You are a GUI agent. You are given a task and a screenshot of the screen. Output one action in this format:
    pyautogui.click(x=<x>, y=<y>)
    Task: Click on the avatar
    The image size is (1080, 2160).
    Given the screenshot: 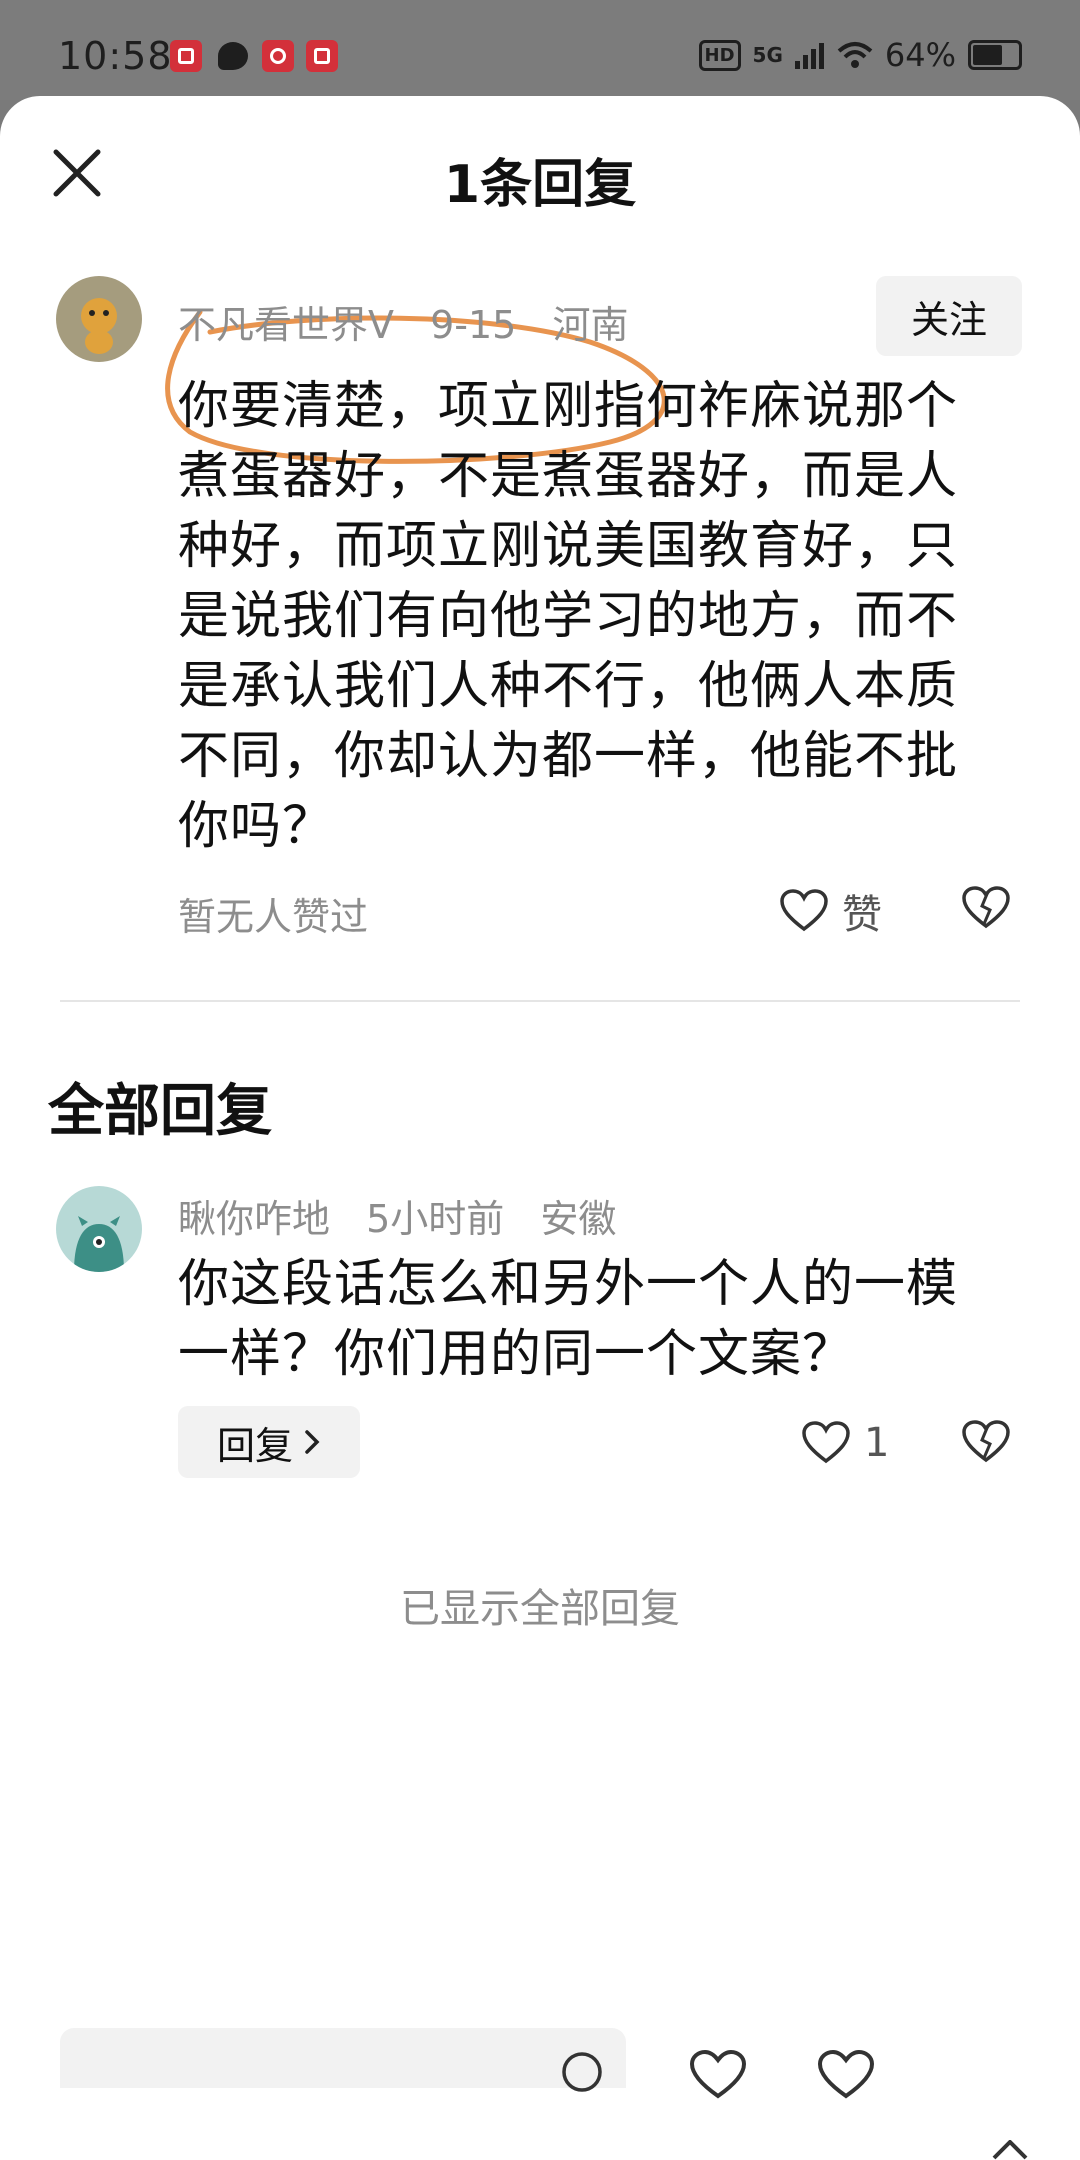 What is the action you would take?
    pyautogui.click(x=99, y=319)
    